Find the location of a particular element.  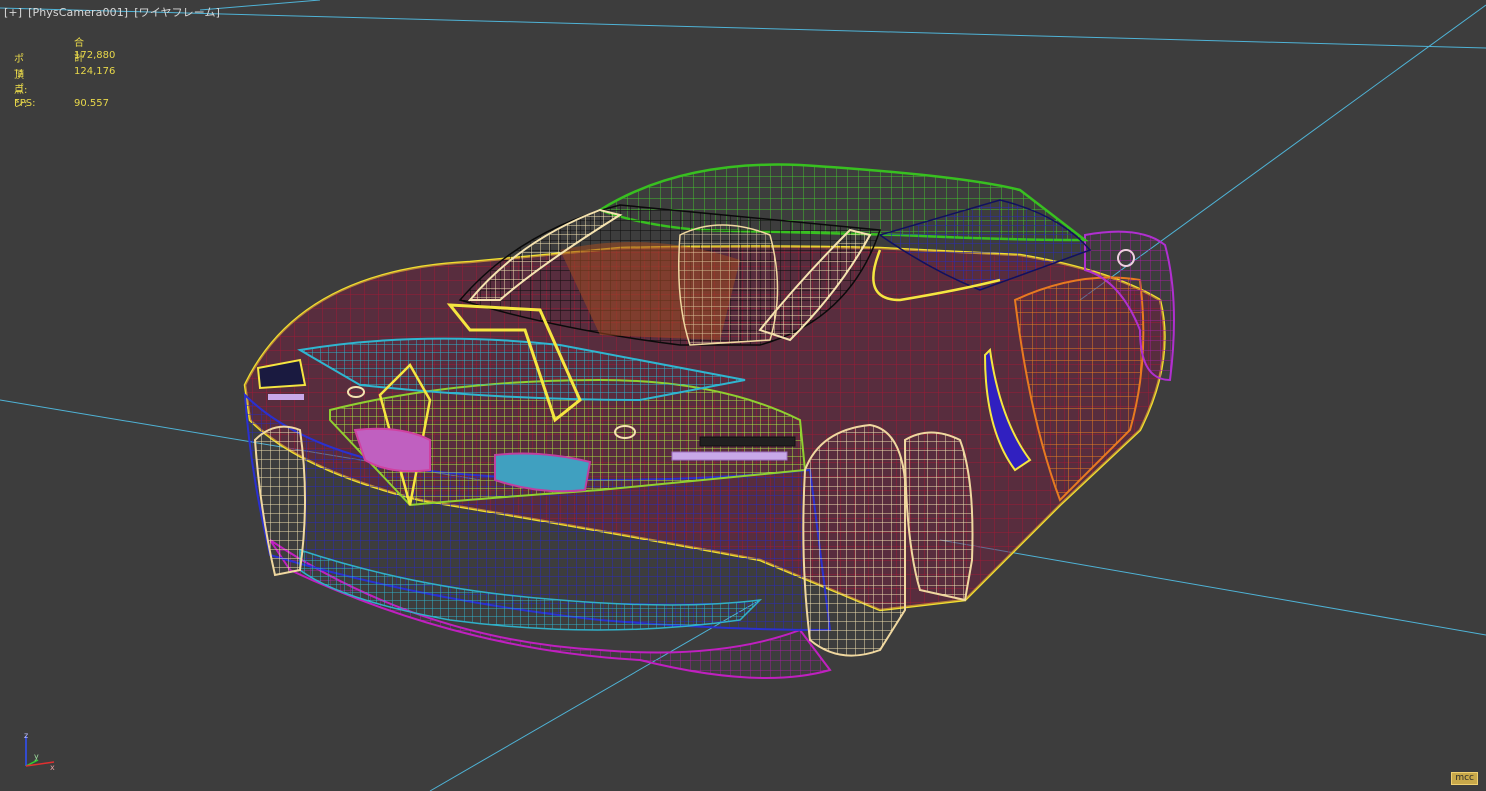

stats-fps-value: 90.557 is located at coordinates (91, 103).